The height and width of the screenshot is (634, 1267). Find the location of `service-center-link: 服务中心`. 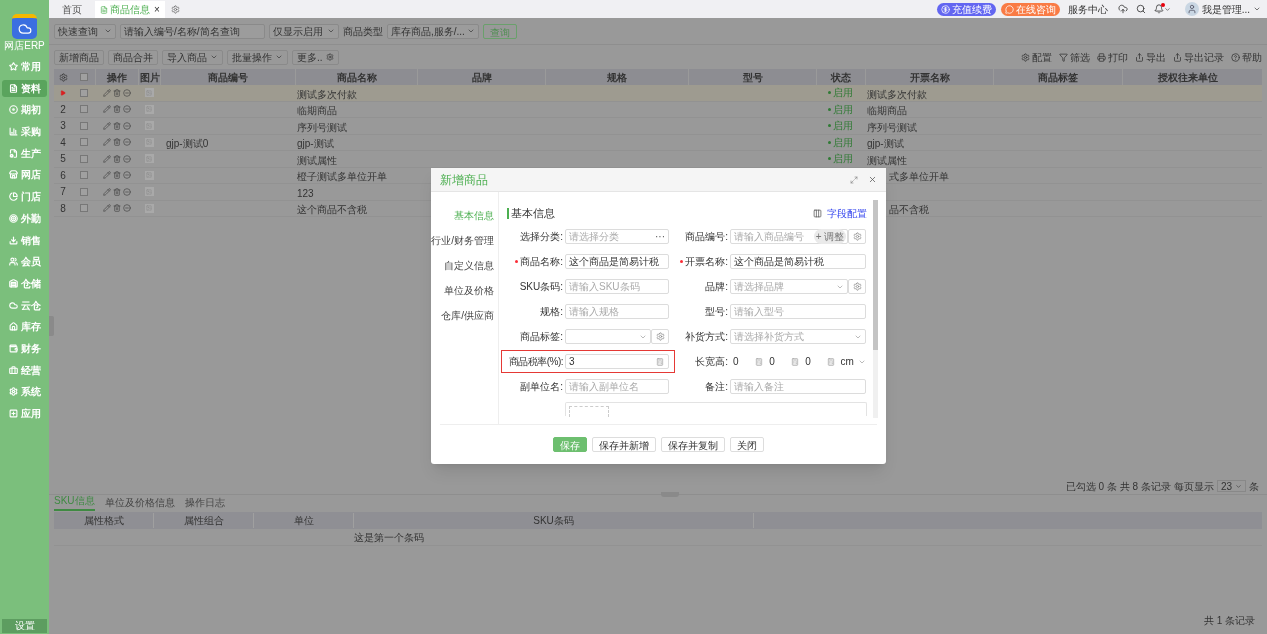

service-center-link: 服务中心 is located at coordinates (1087, 9).